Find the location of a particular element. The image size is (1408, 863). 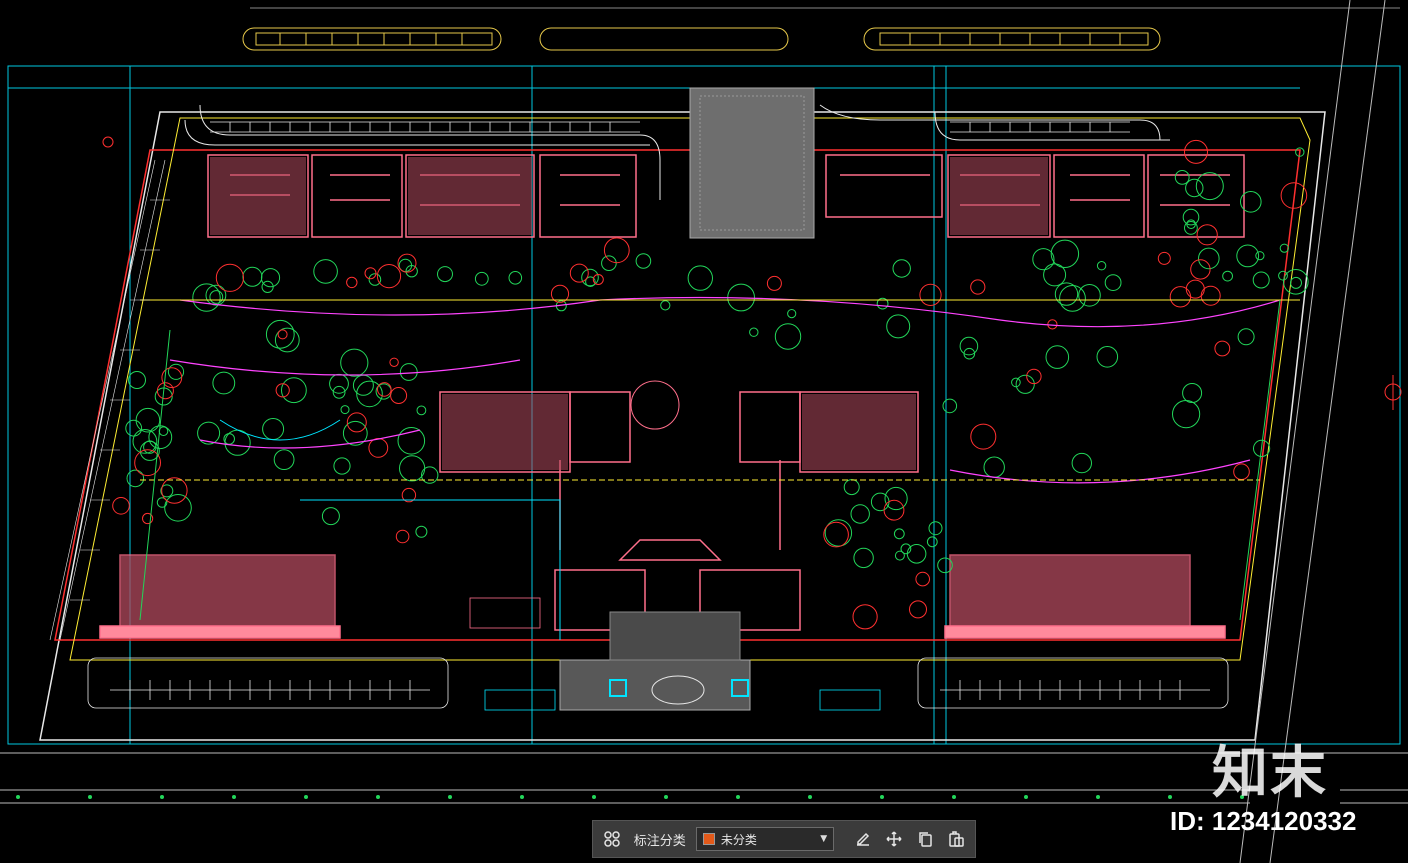

marker-circle is located at coordinates (108, 142).